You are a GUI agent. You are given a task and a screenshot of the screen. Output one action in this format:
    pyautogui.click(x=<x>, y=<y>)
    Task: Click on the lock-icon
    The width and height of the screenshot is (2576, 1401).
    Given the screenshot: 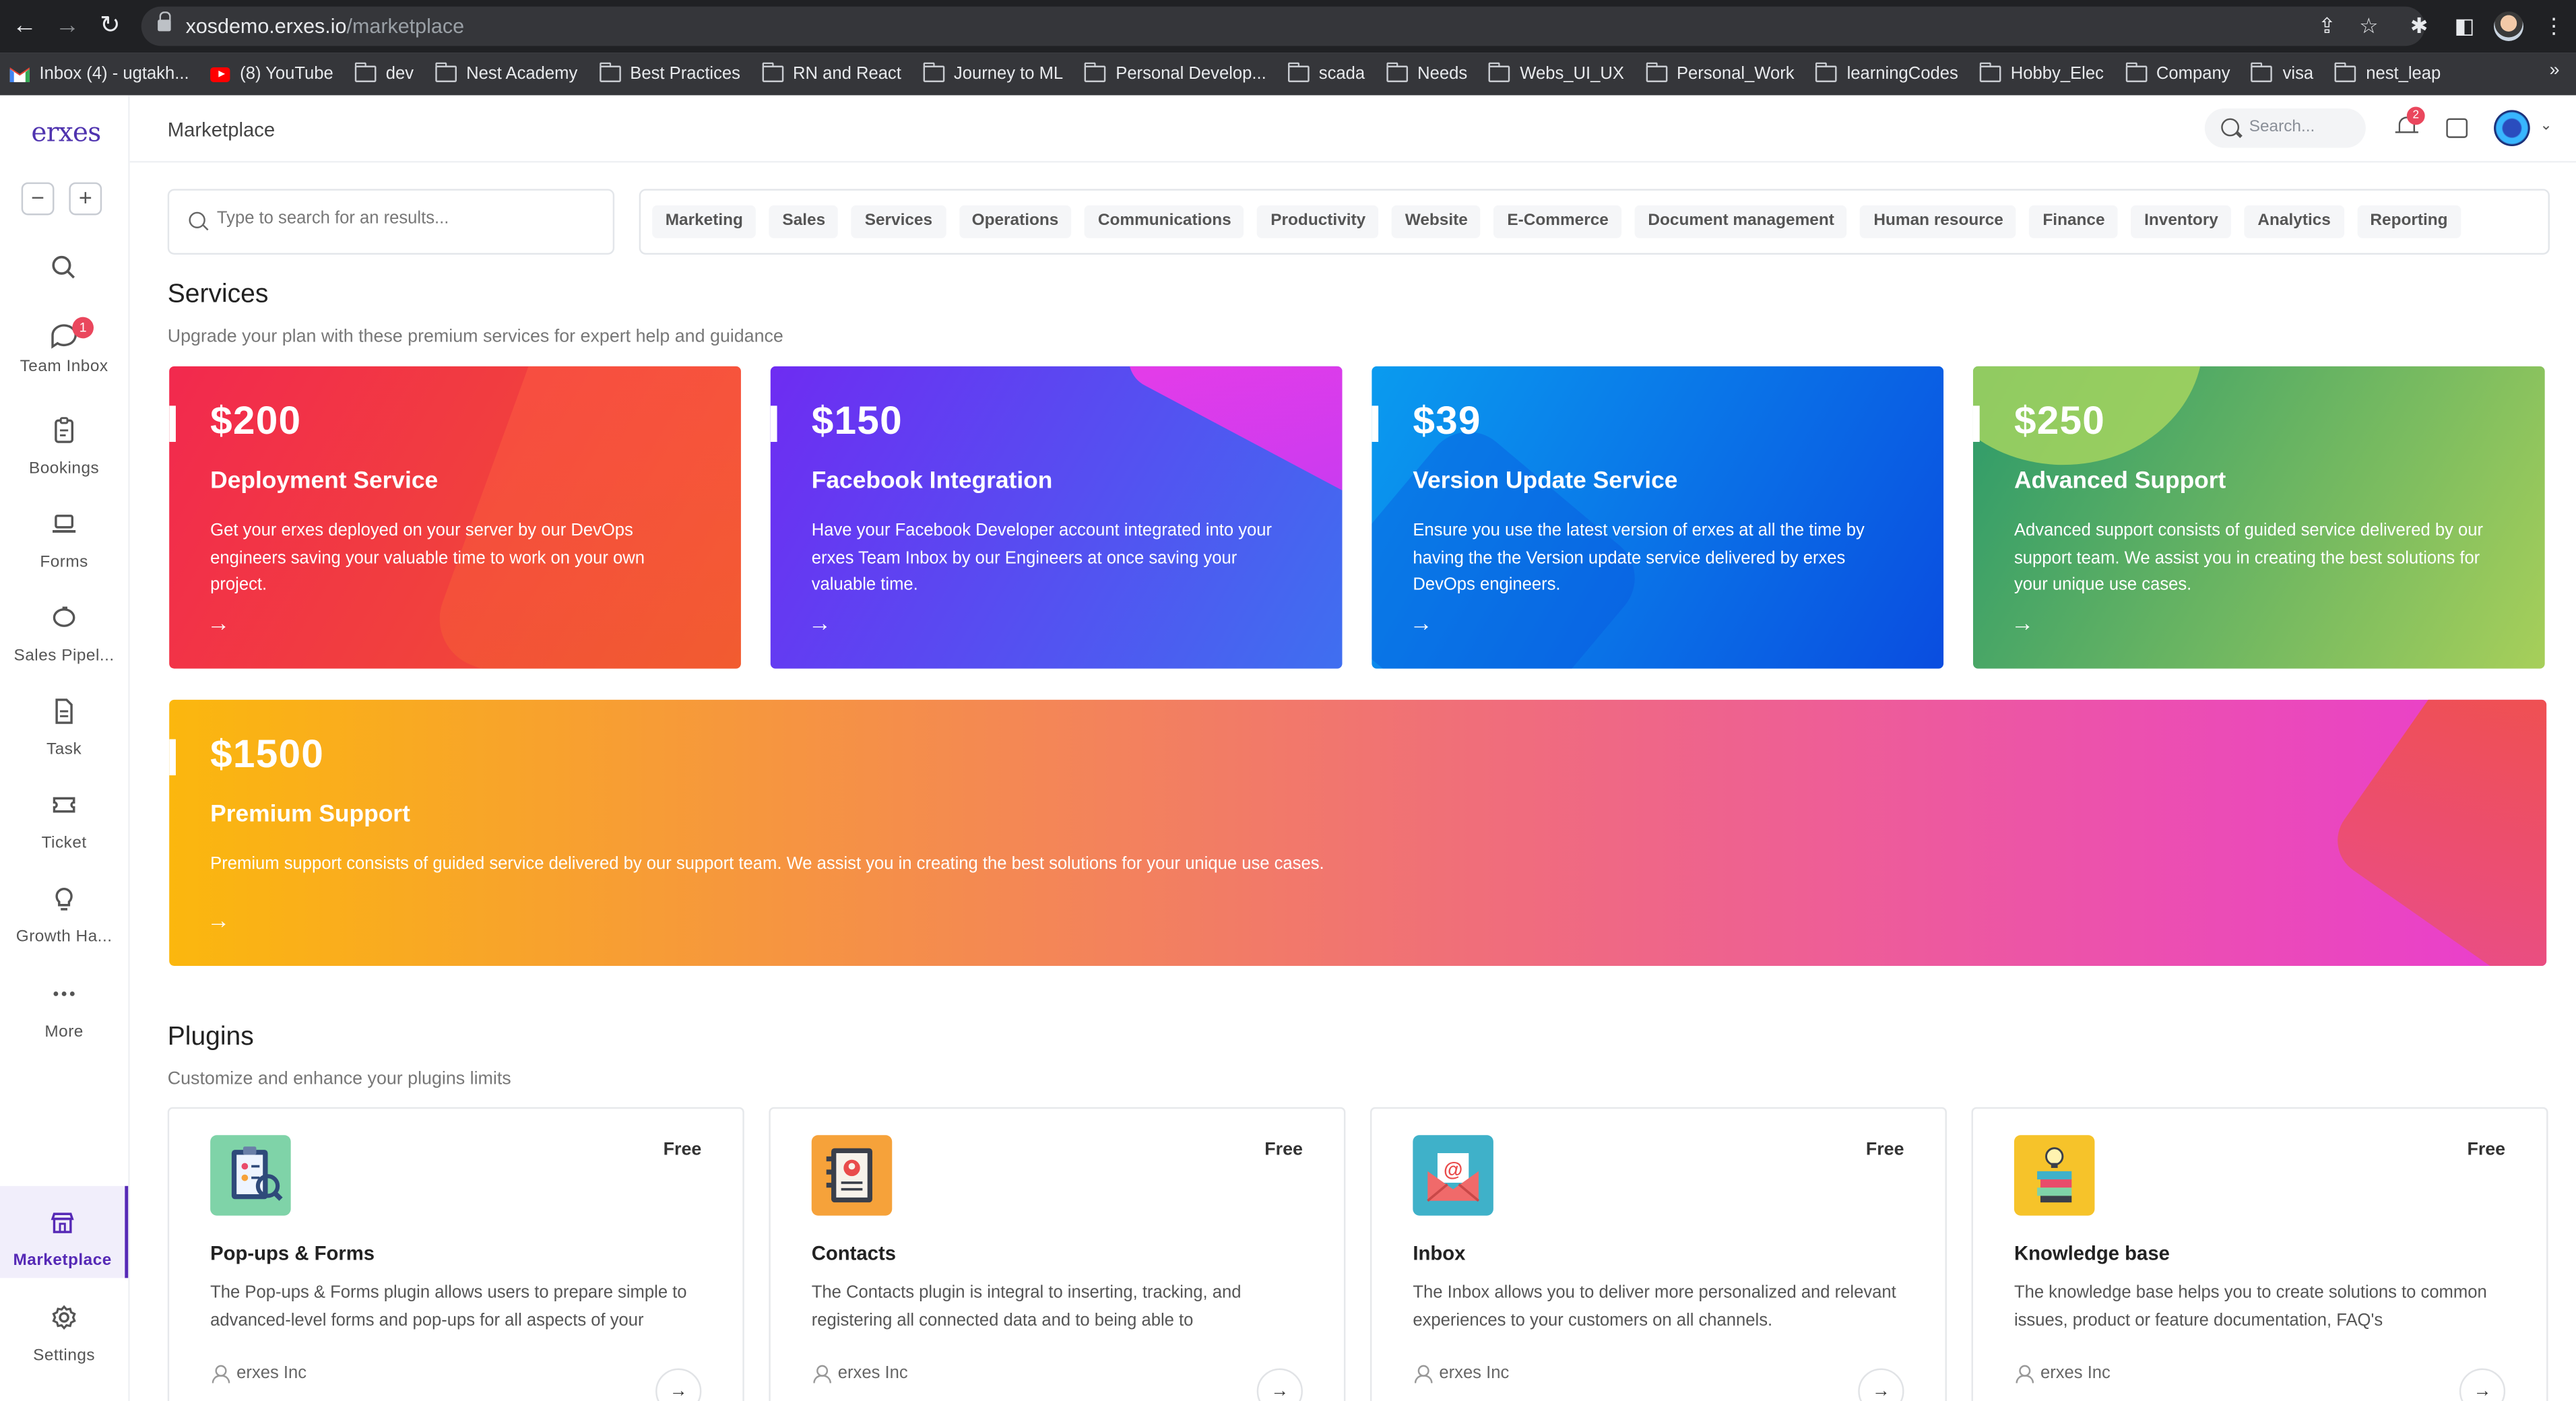 What is the action you would take?
    pyautogui.click(x=165, y=22)
    